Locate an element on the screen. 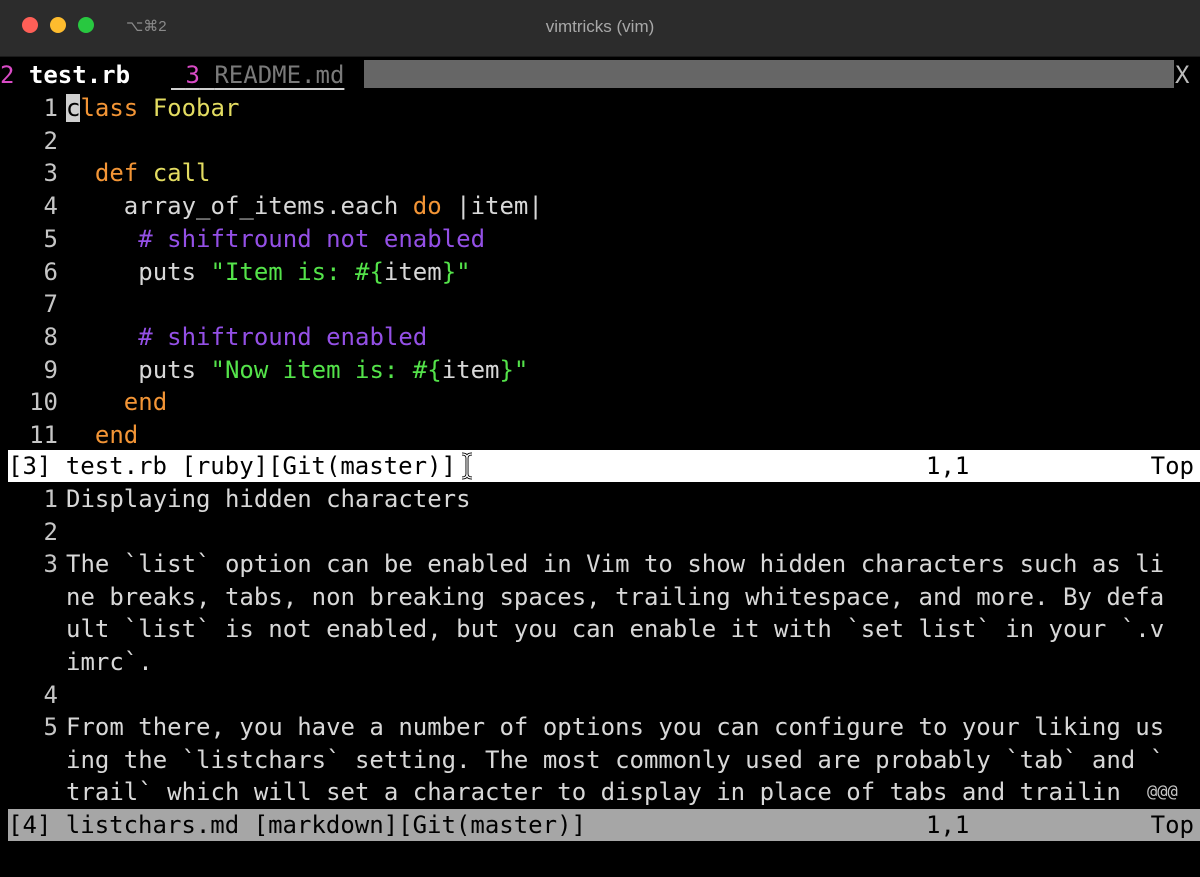 This screenshot has width=1200, height=877. vim-tabline: 2 test.rb 3 README.md X is located at coordinates (600, 75).